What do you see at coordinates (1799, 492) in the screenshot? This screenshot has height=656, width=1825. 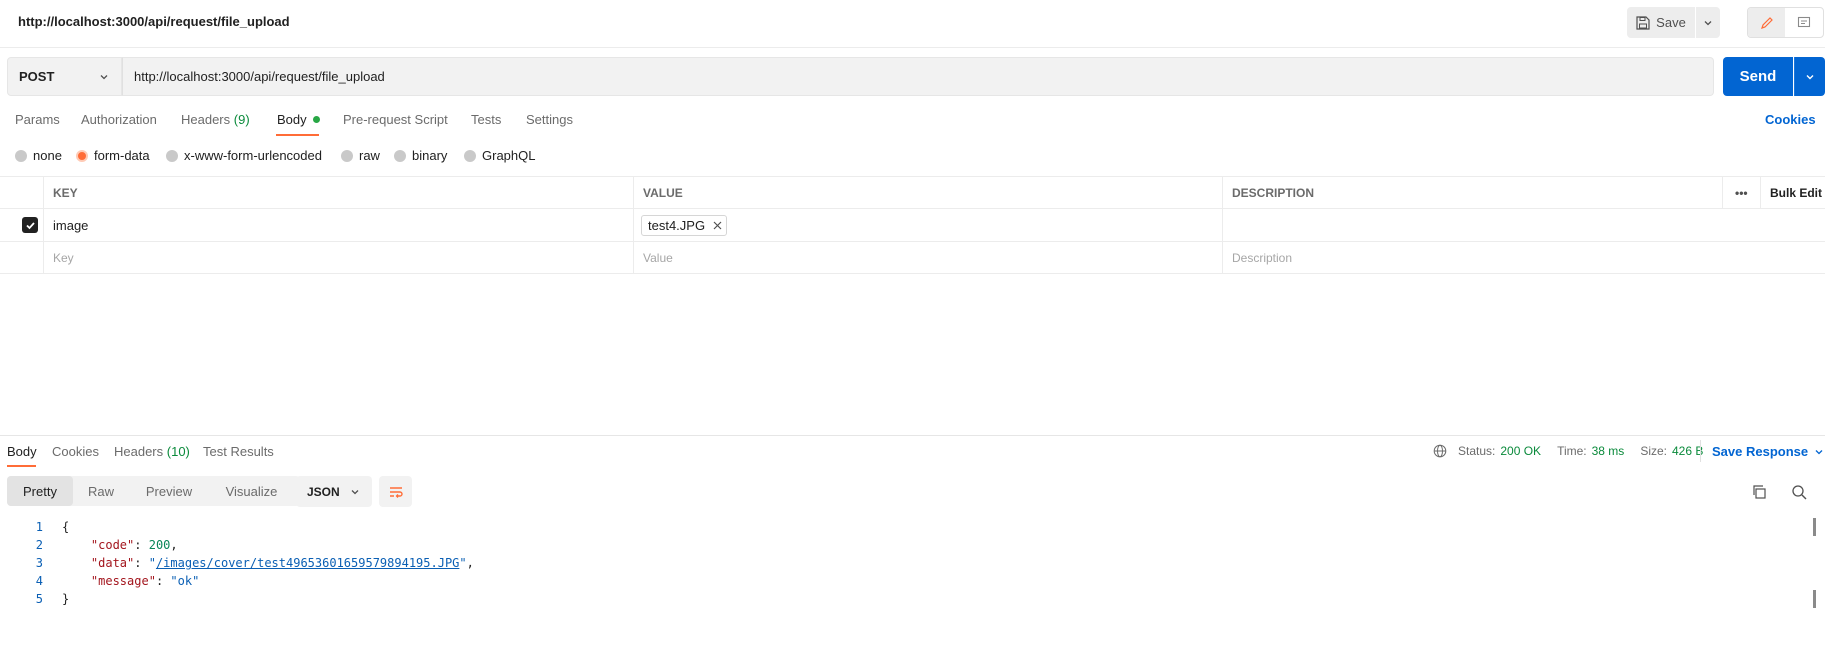 I see `search-icon` at bounding box center [1799, 492].